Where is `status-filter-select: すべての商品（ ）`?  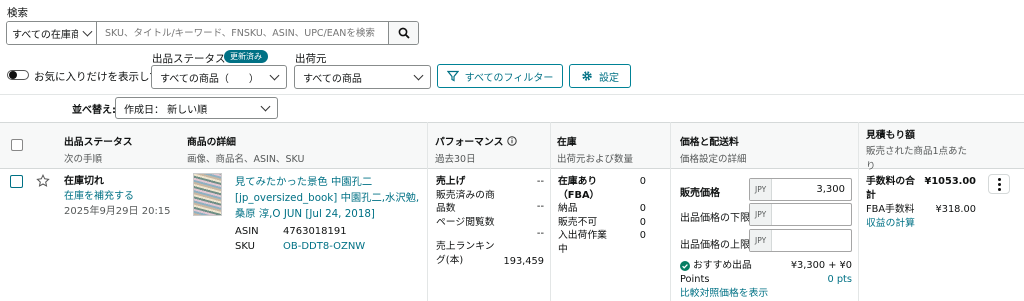 status-filter-select: すべての商品（ ） is located at coordinates (219, 77).